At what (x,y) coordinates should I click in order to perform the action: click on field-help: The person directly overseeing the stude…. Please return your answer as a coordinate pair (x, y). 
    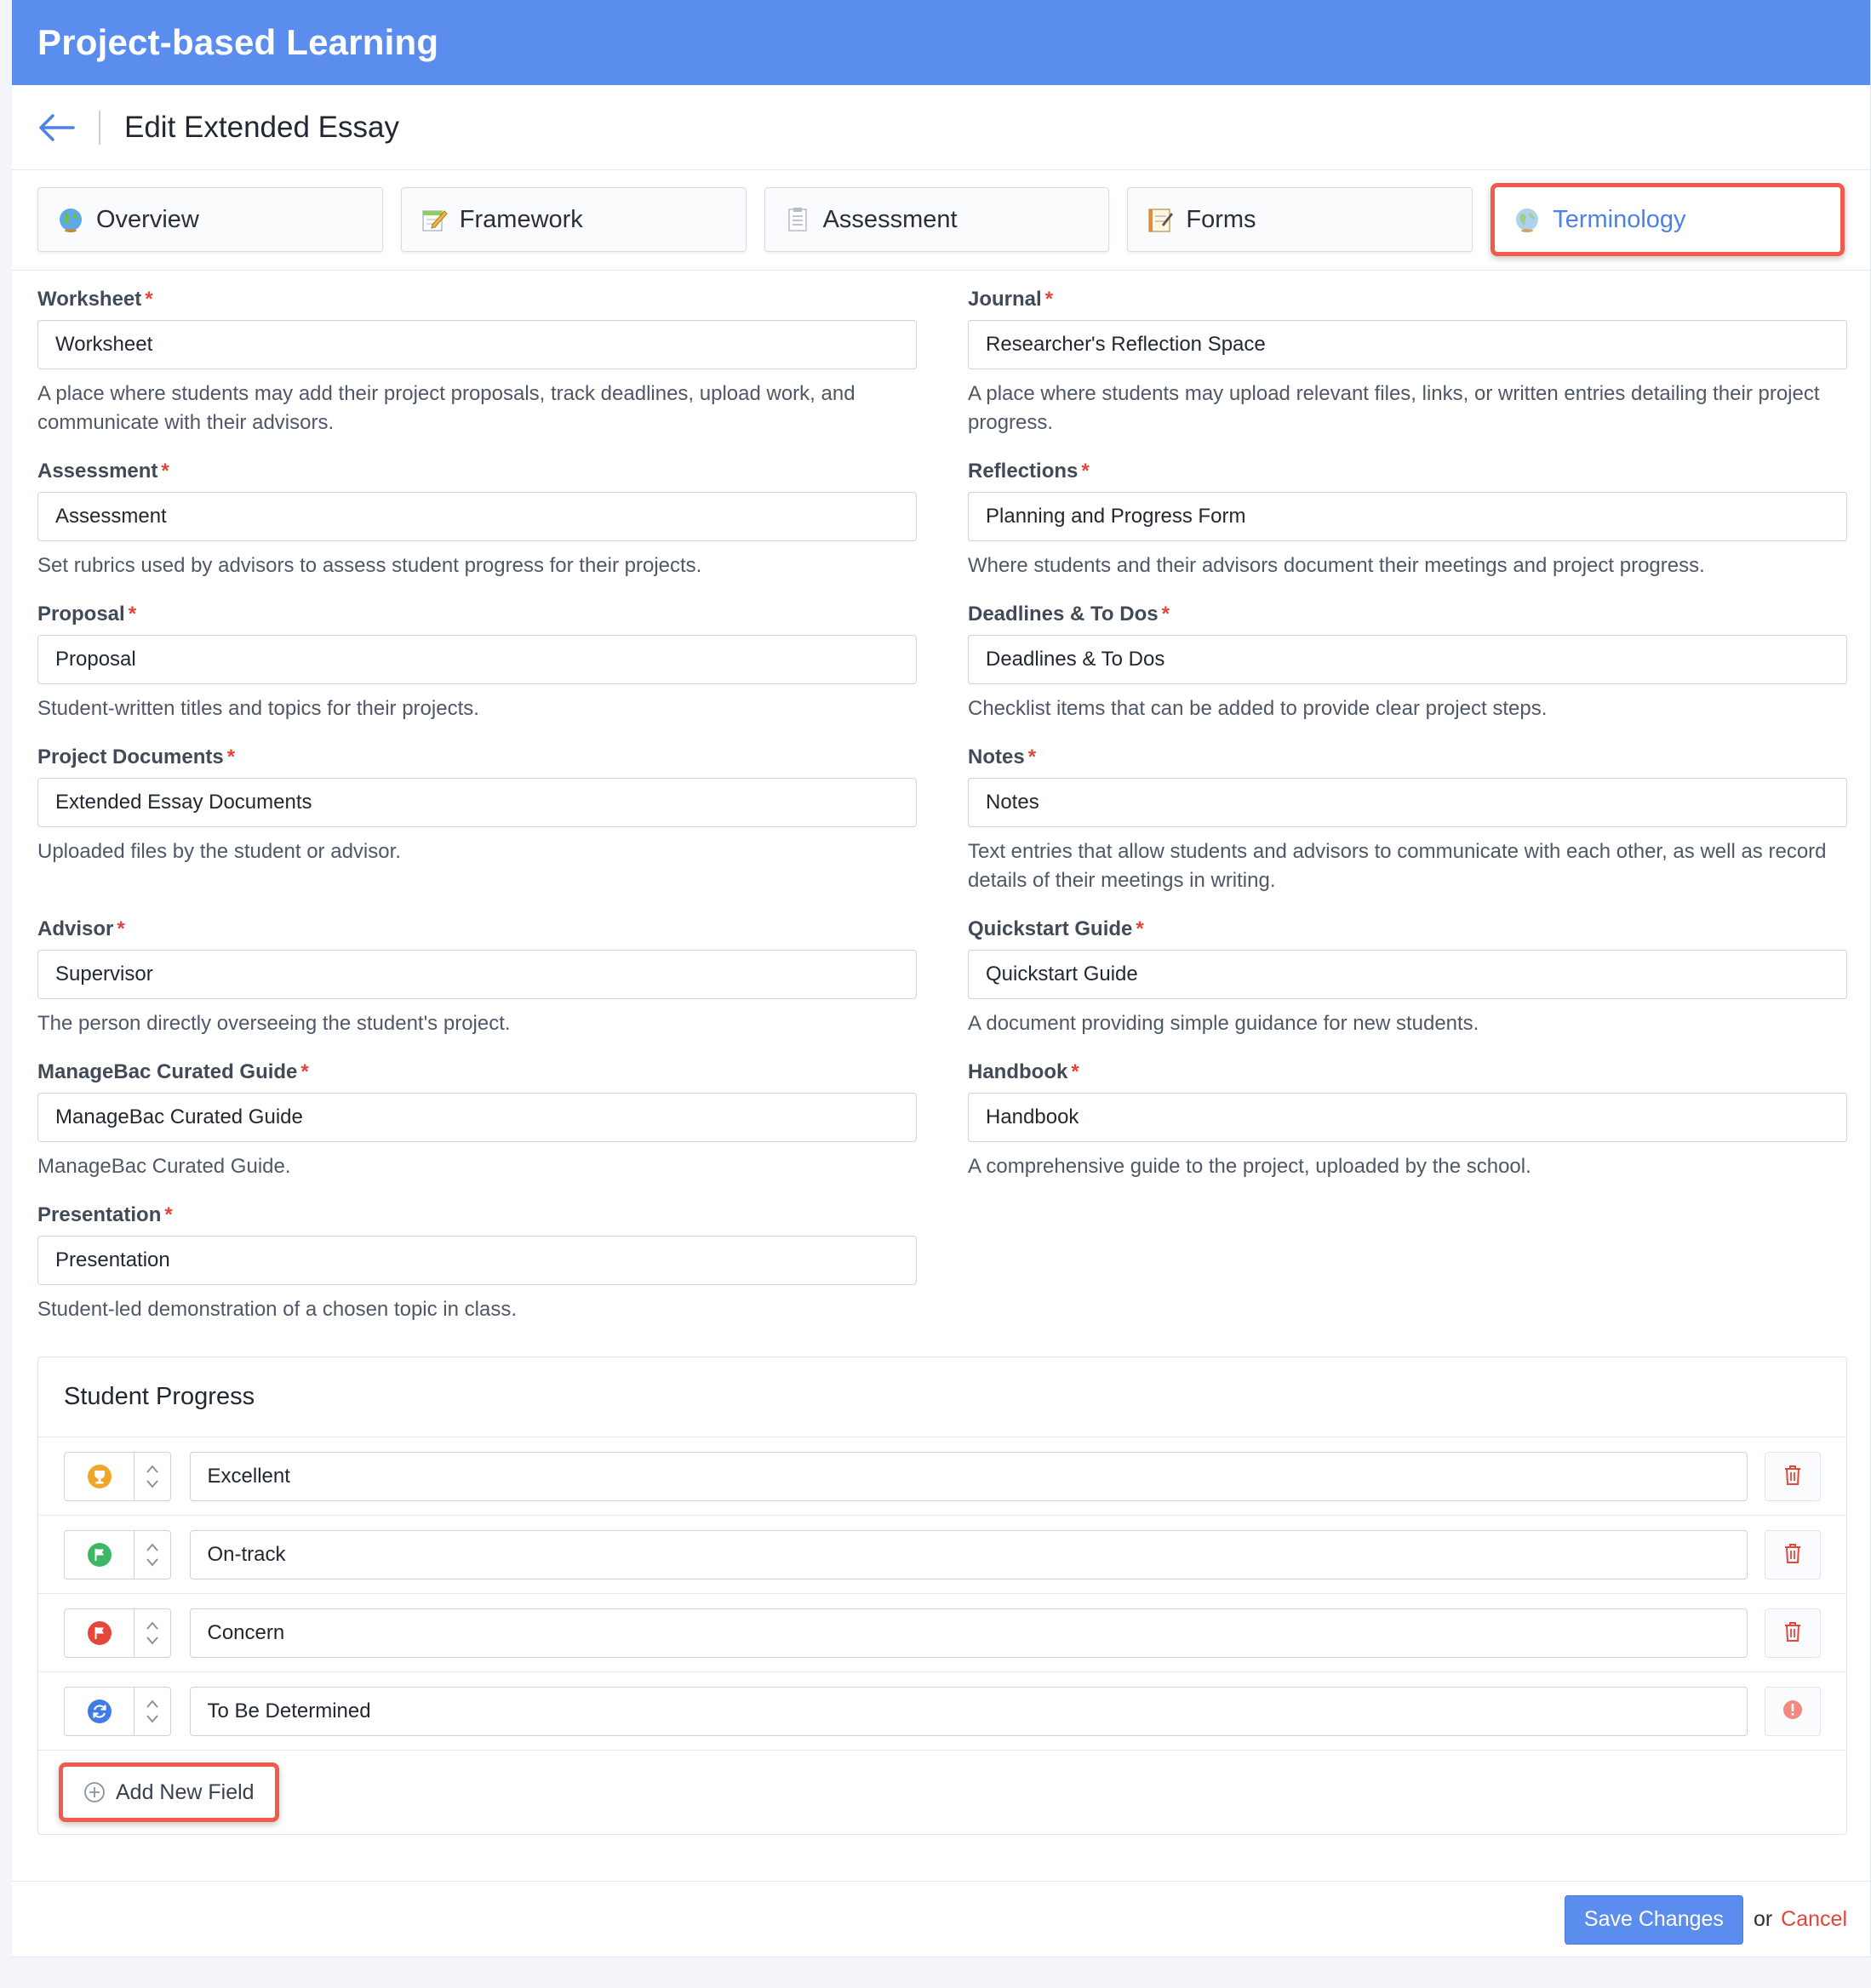
    Looking at the image, I should click on (274, 1023).